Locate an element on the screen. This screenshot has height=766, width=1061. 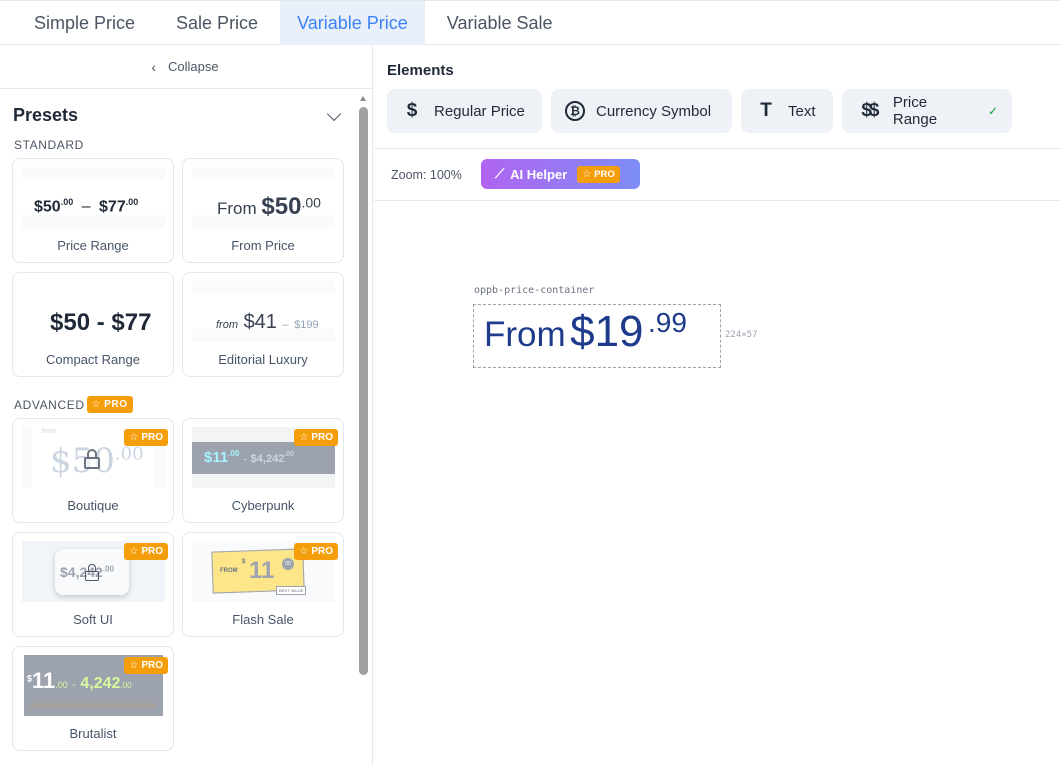
preset-compact-range: $50 - $77 Compact Range is located at coordinates (93, 324).